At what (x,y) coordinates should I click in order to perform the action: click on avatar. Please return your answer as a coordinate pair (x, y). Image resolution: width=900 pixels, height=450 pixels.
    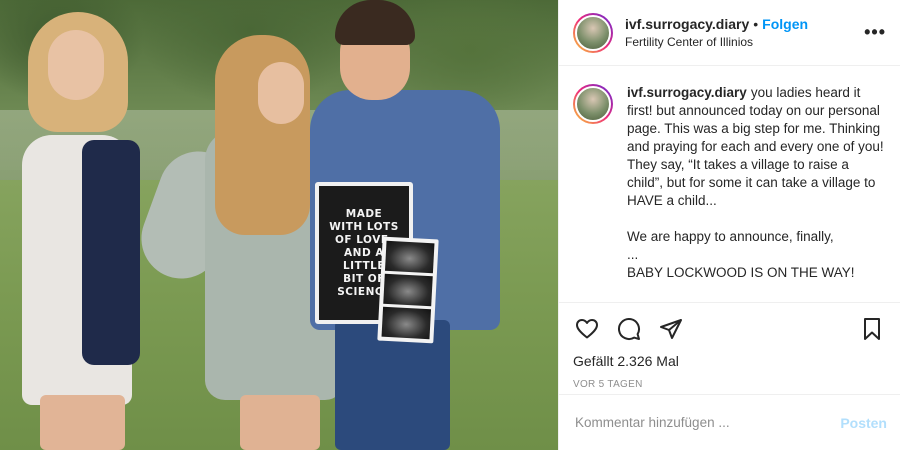
    Looking at the image, I should click on (593, 32).